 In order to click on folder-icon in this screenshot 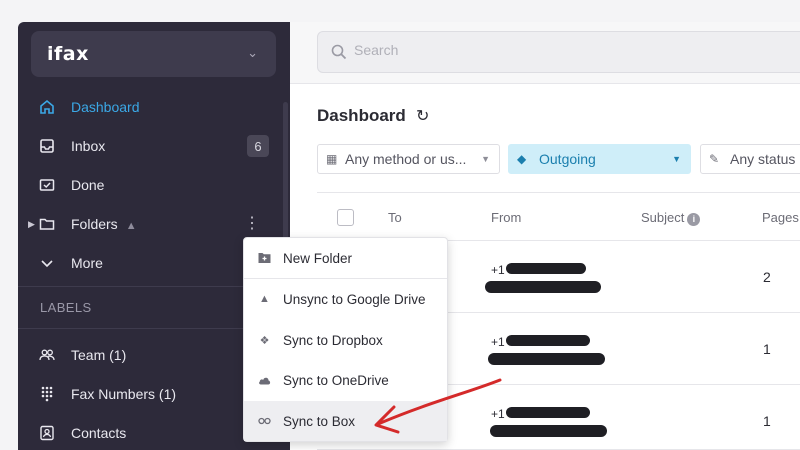, I will do `click(47, 224)`.